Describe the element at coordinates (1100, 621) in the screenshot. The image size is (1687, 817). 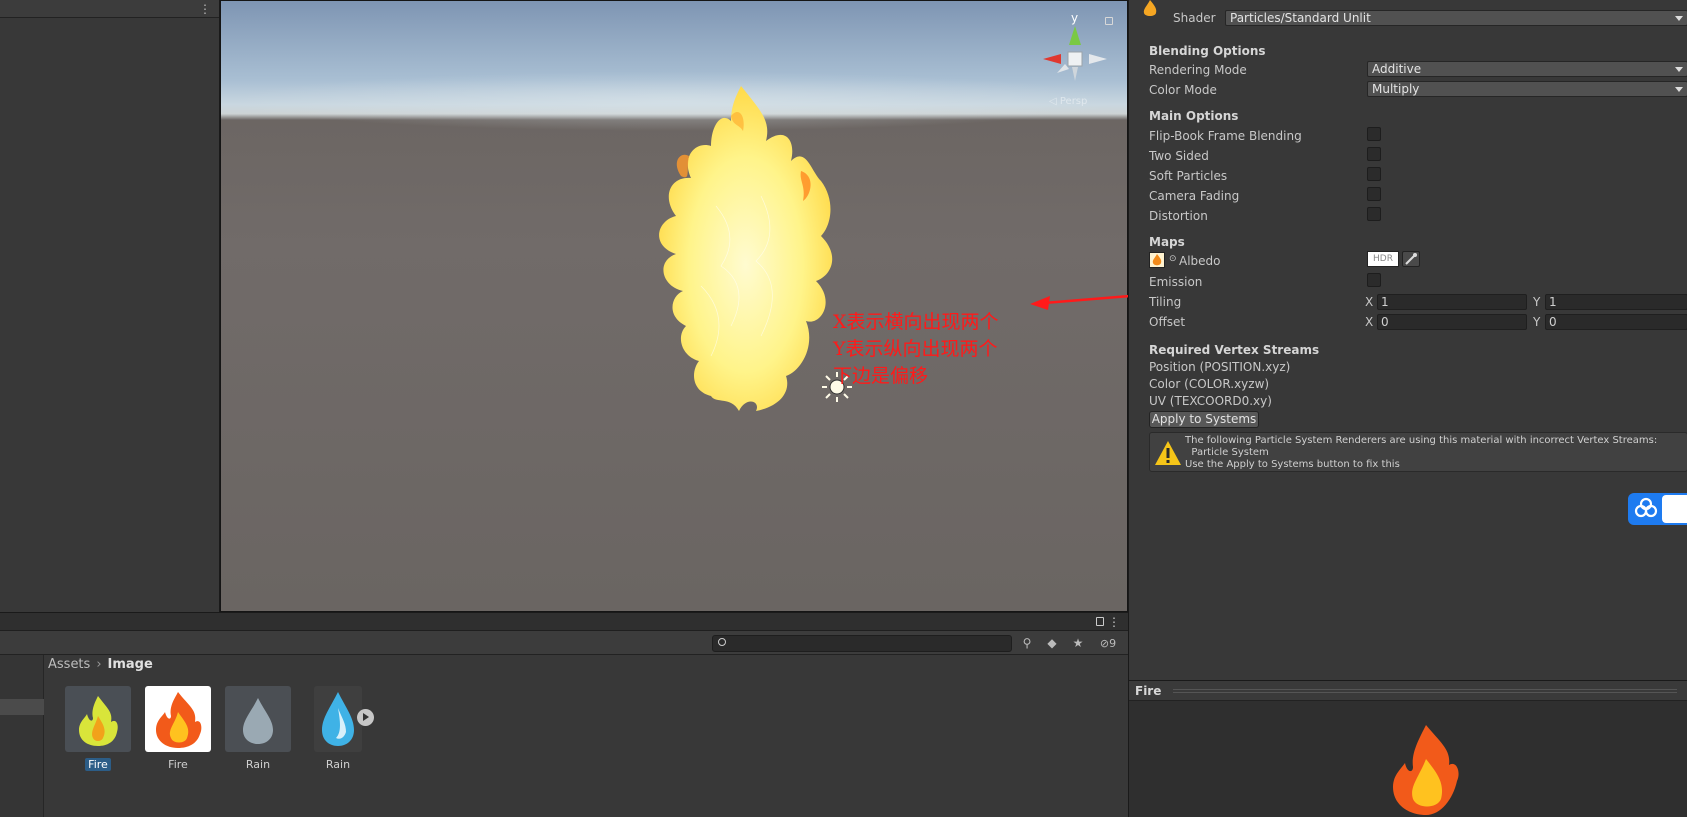
I see `project-lock-icon` at that location.